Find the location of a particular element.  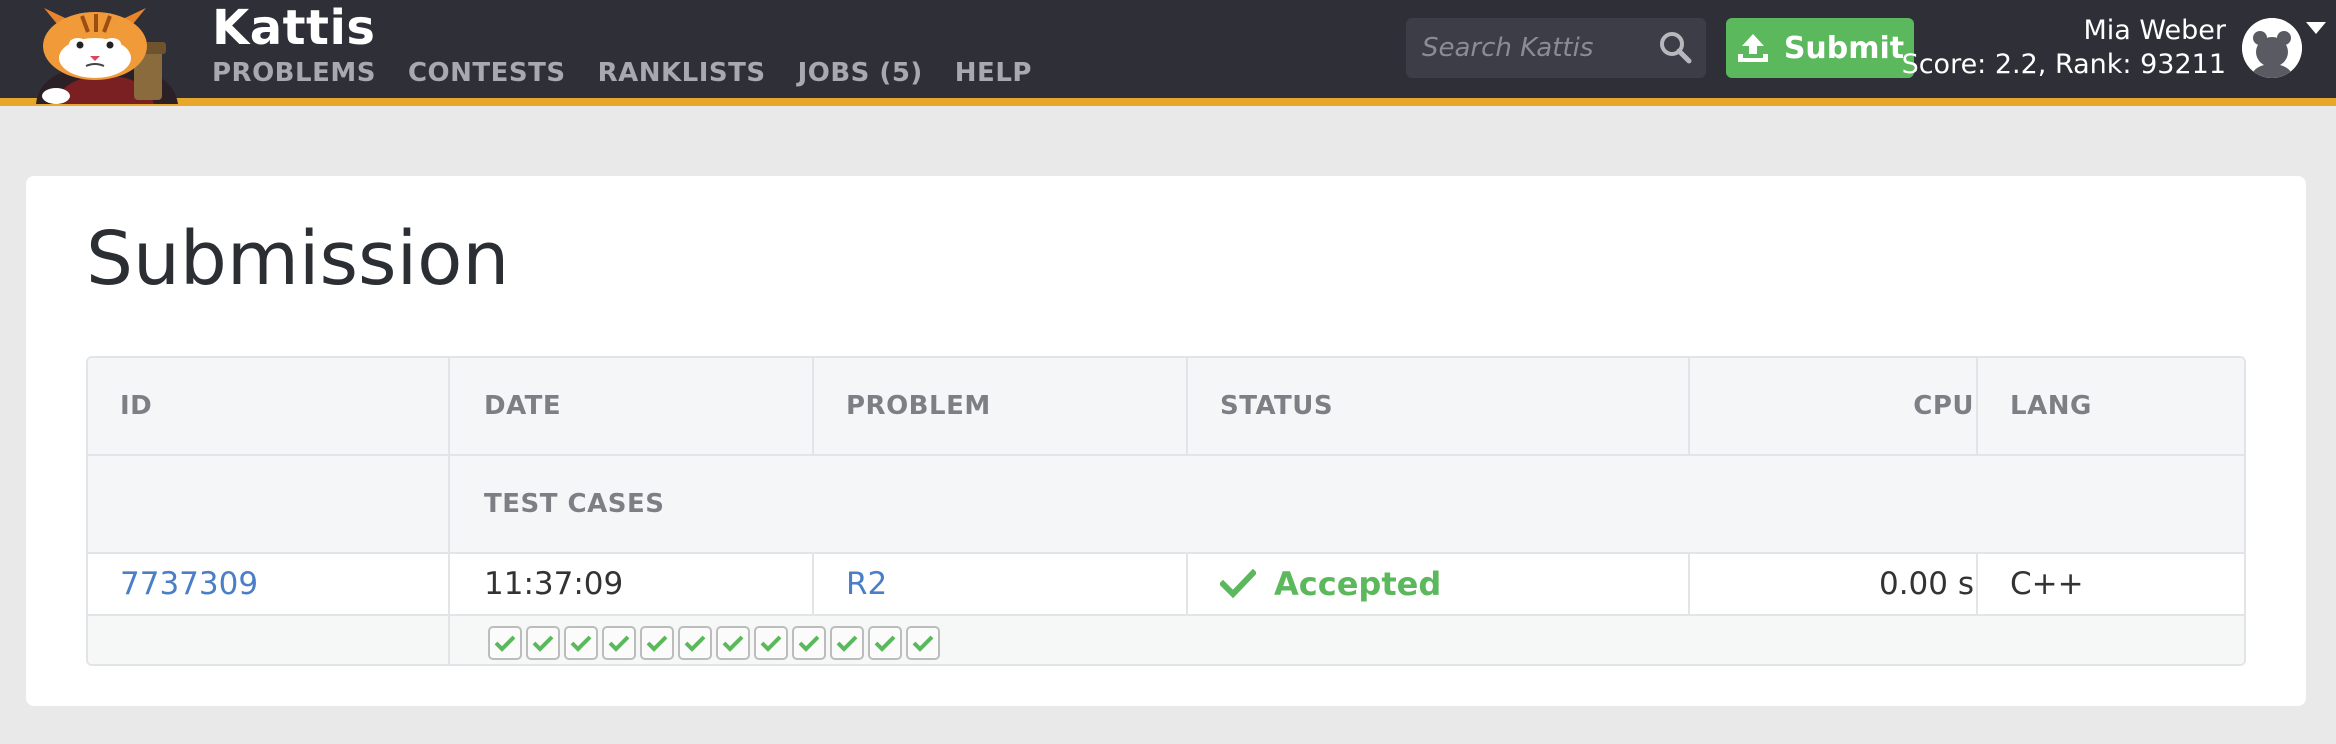

avatar is located at coordinates (2272, 48).